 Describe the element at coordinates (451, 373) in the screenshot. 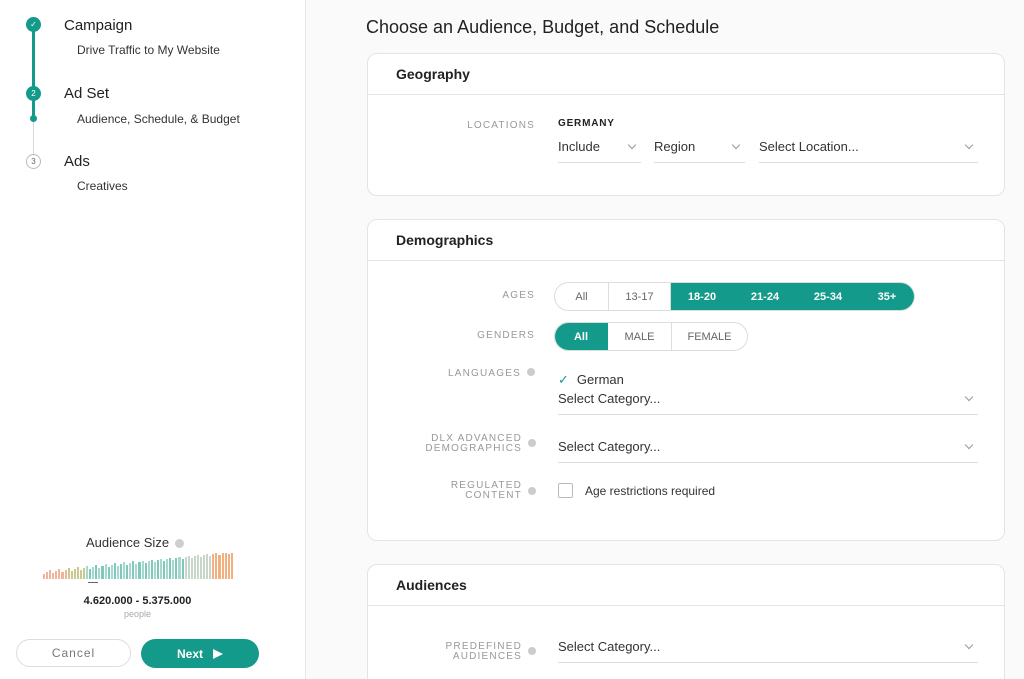

I see `languages-label: LANGUAGES` at that location.